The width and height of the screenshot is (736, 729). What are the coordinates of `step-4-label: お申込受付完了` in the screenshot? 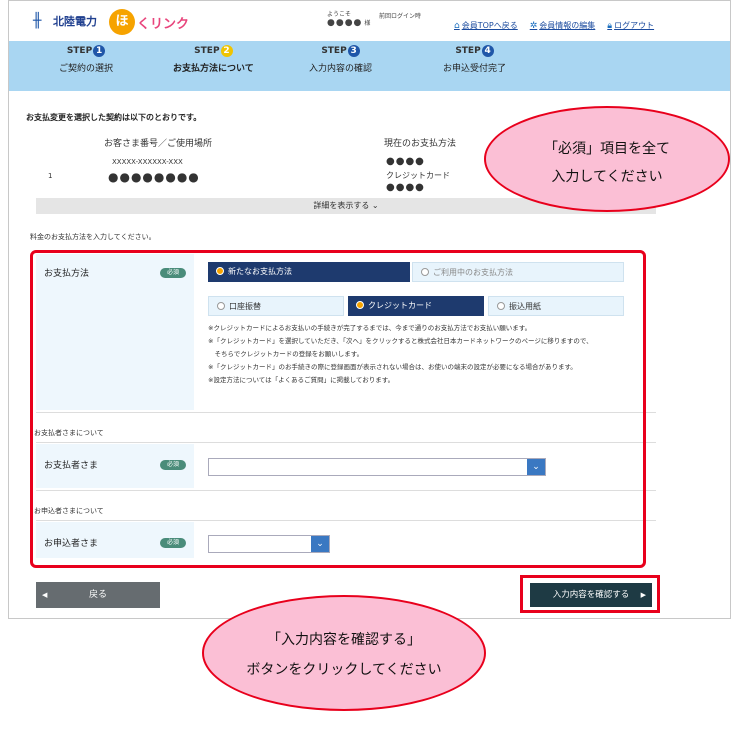 It's located at (475, 69).